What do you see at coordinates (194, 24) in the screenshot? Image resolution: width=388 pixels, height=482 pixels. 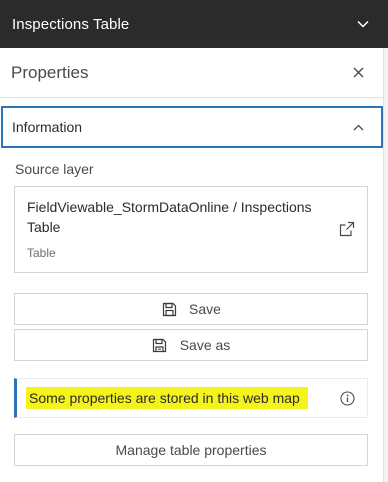 I see `layer-header-bar: Inspections Table` at bounding box center [194, 24].